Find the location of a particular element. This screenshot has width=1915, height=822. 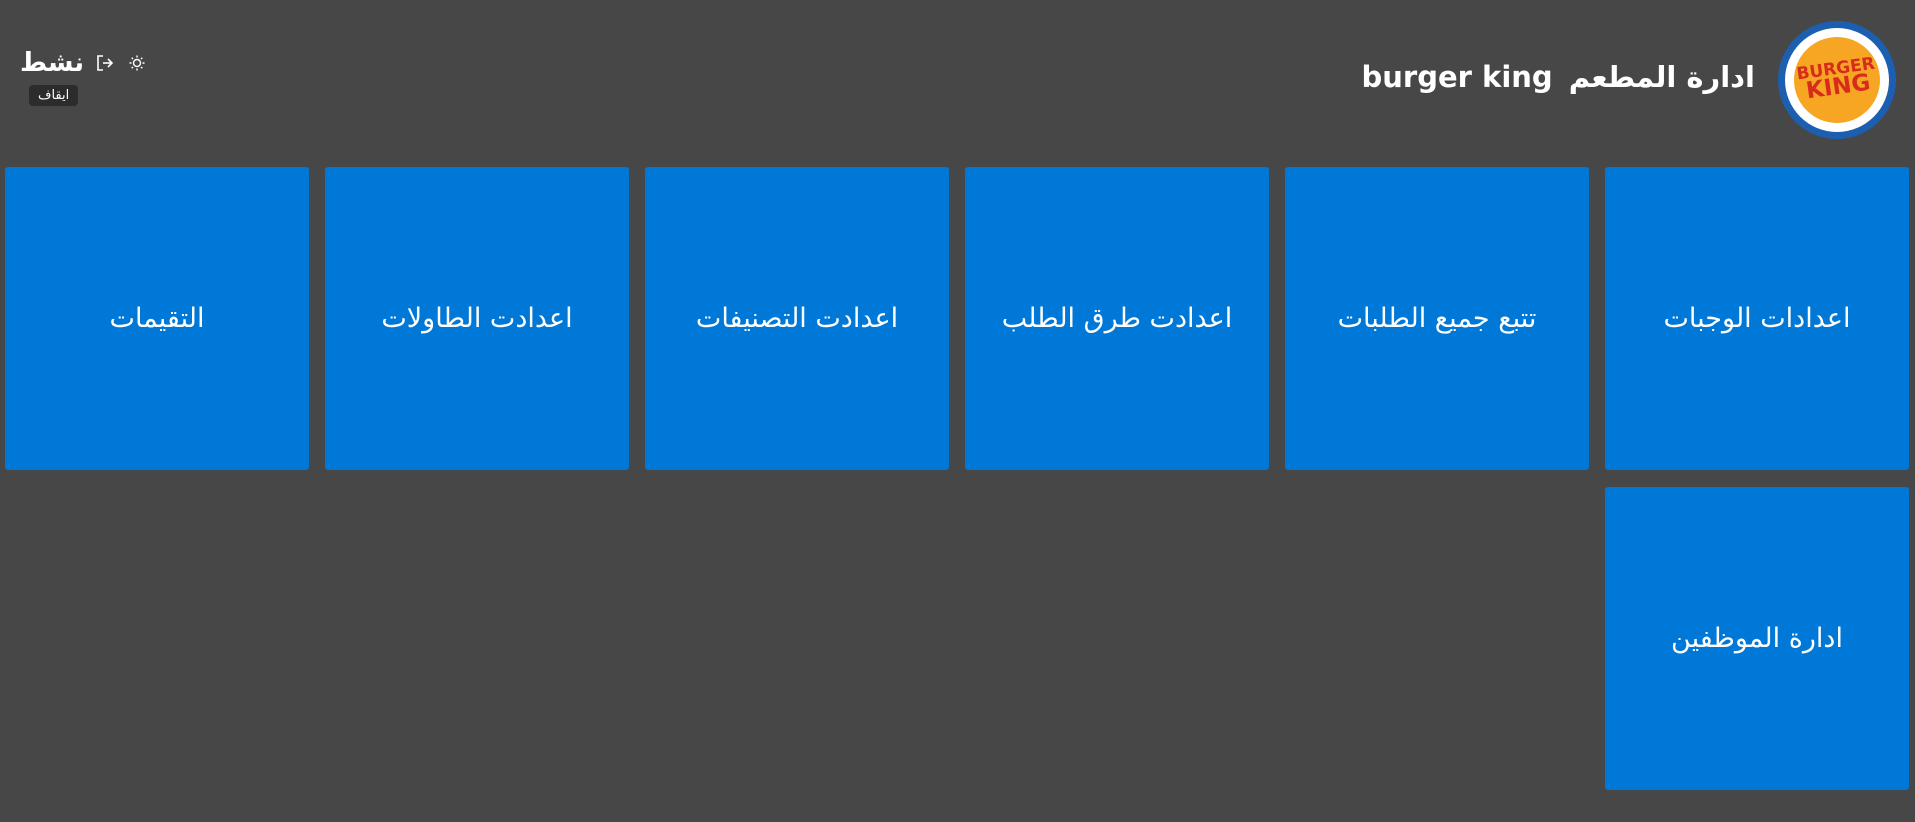

tile-label: اعدادت الطاولات is located at coordinates (477, 318).